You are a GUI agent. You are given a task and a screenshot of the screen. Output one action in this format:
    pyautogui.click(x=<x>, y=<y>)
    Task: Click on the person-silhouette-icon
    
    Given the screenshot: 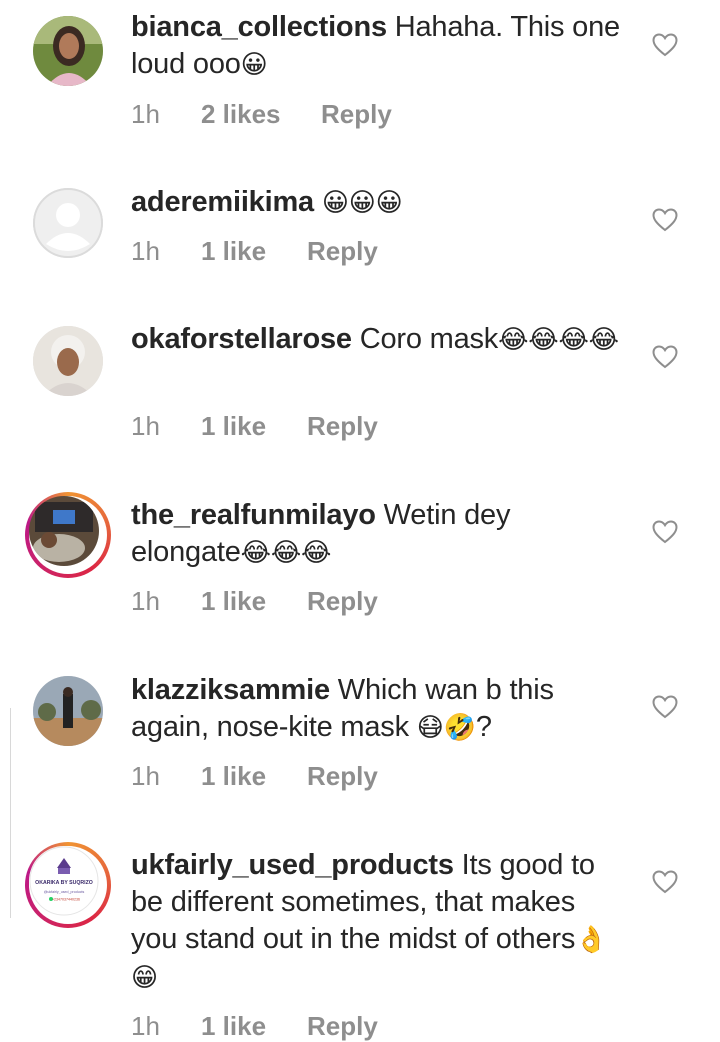 What is the action you would take?
    pyautogui.click(x=68, y=223)
    